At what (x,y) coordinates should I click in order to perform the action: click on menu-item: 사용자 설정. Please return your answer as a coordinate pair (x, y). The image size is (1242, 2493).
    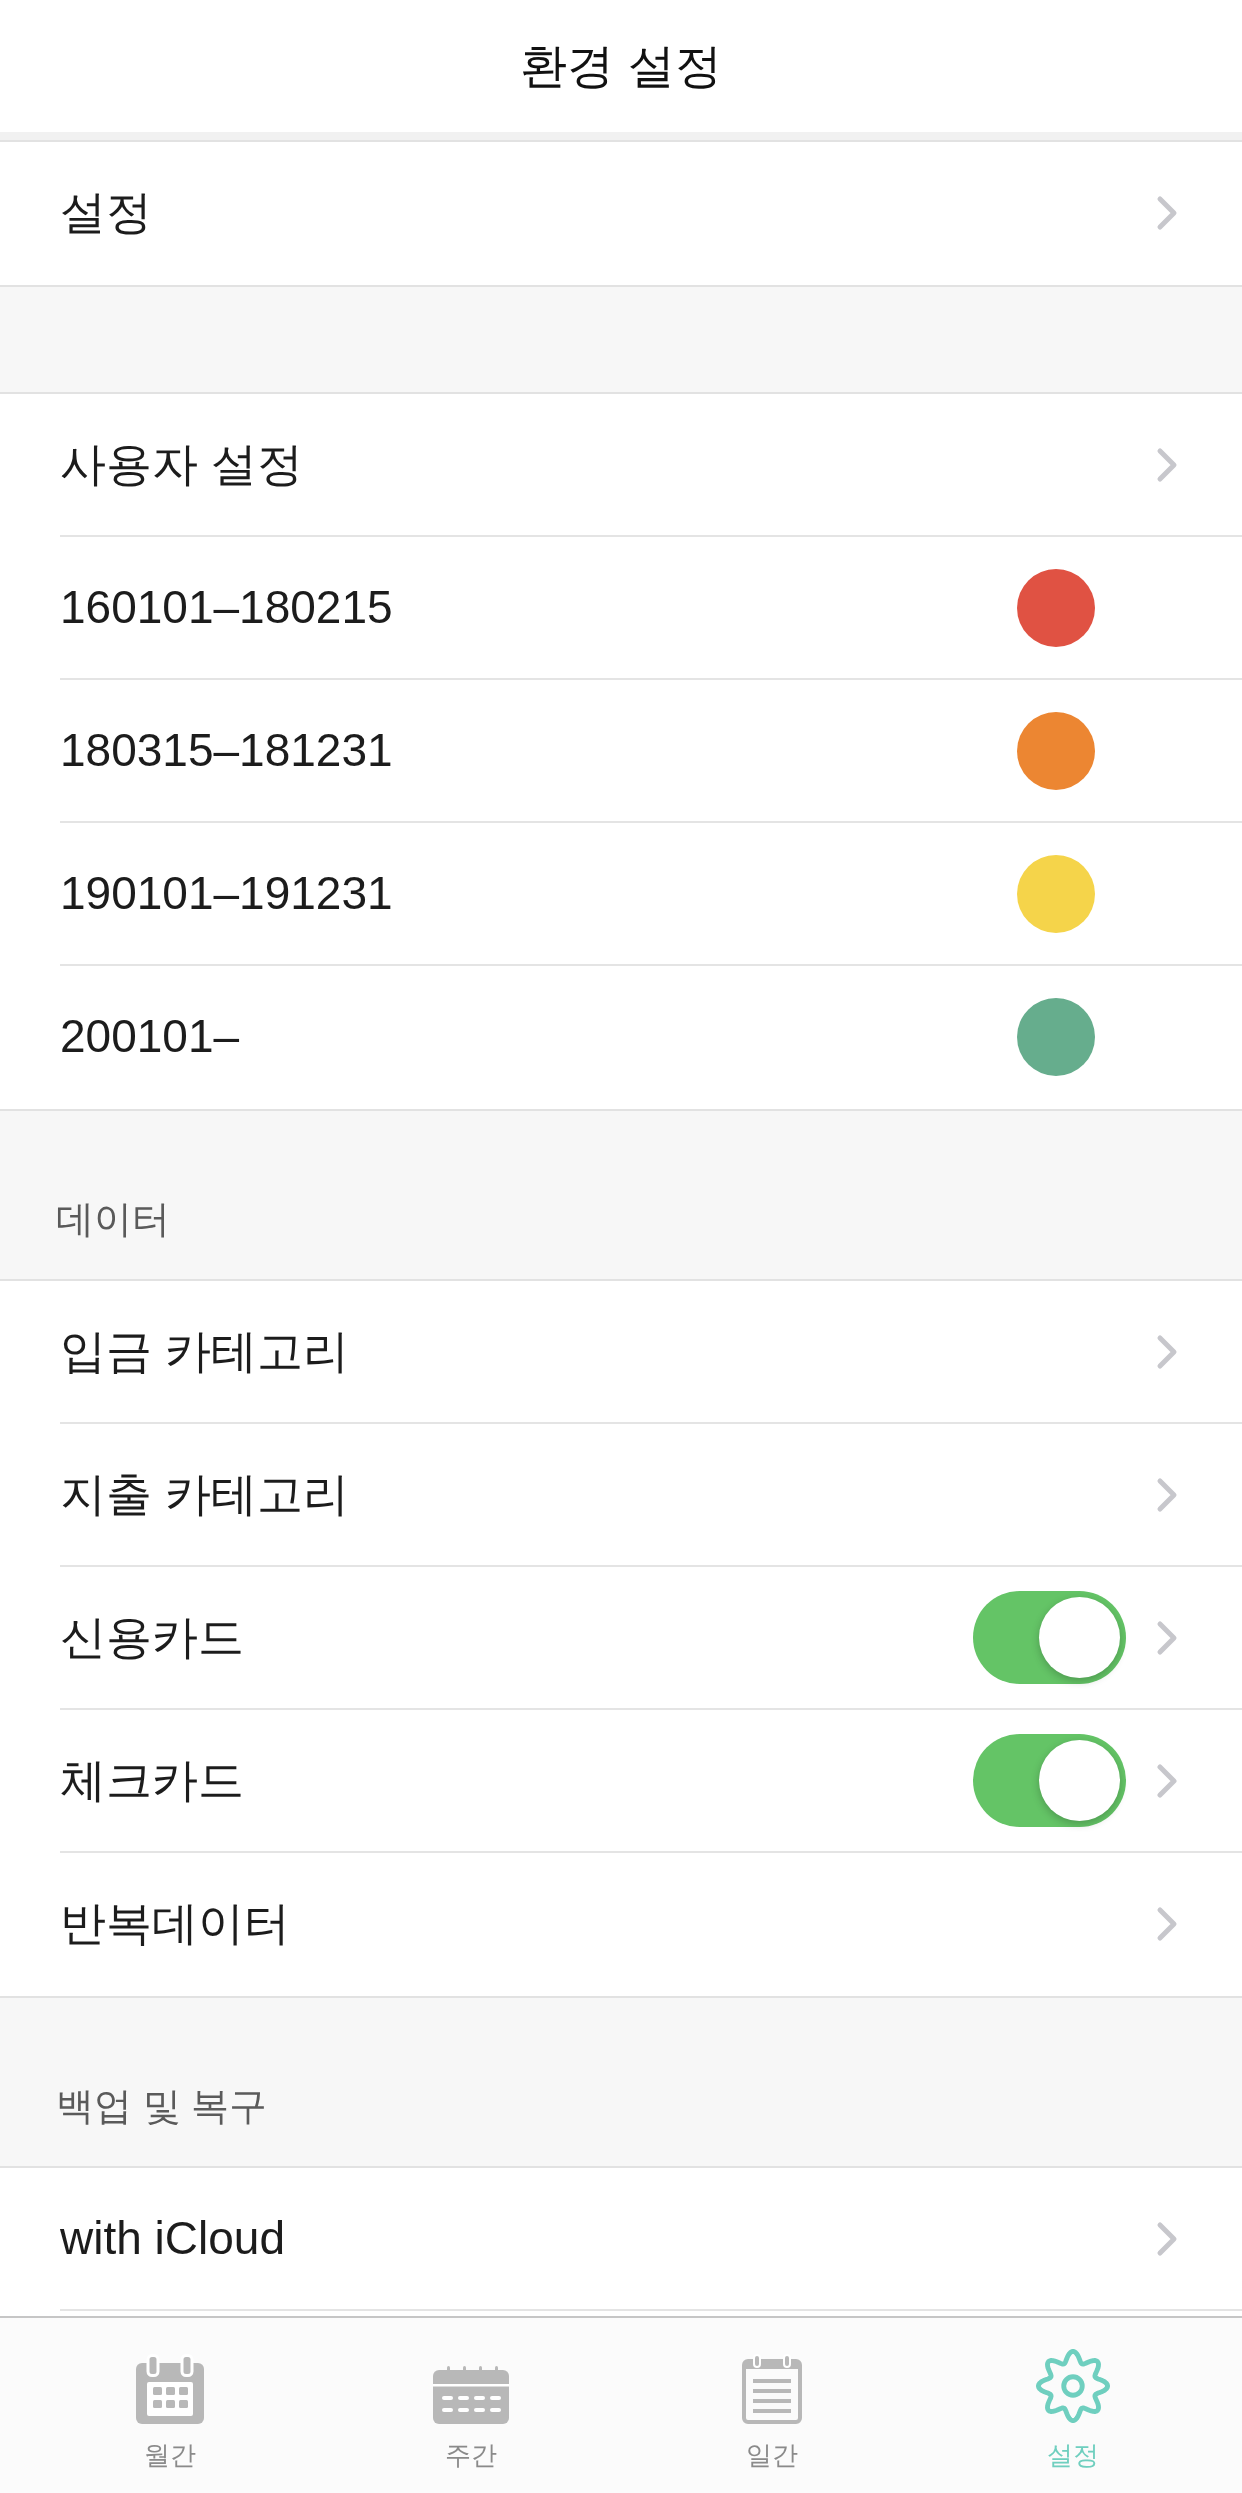
    Looking at the image, I should click on (651, 465).